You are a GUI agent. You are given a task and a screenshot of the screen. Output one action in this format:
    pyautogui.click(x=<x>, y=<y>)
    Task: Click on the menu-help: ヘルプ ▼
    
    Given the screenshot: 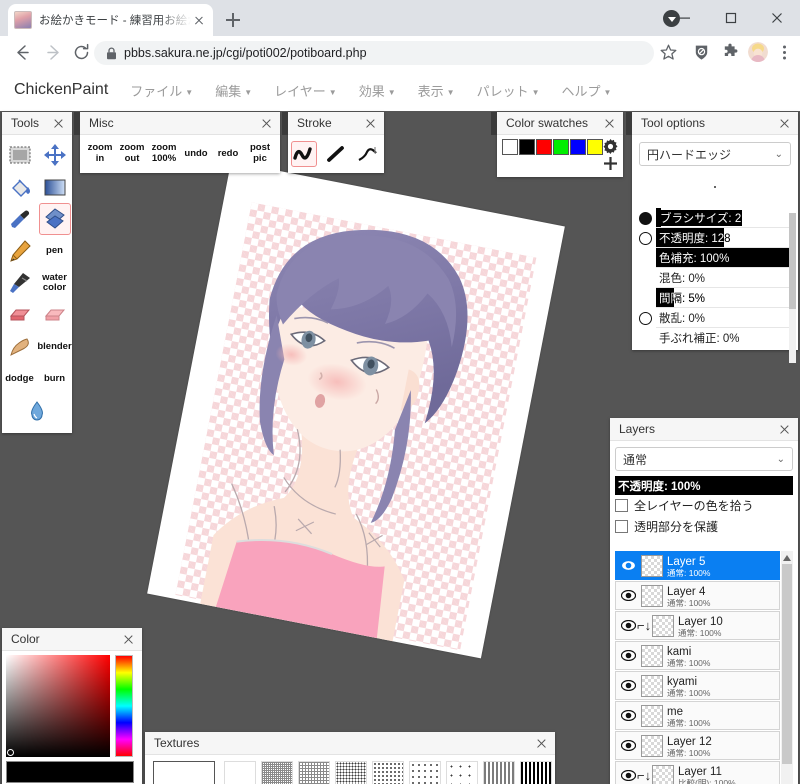 What is the action you would take?
    pyautogui.click(x=587, y=90)
    